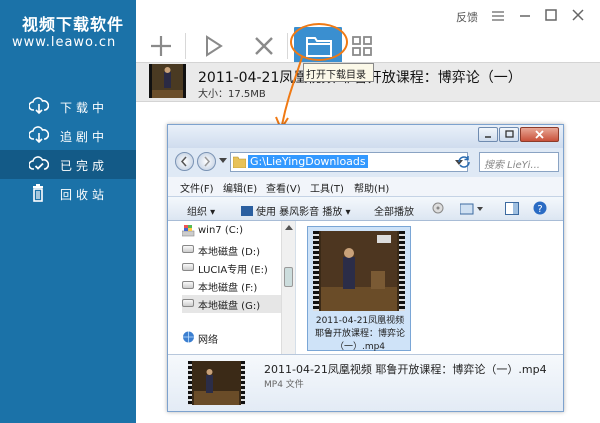 The image size is (600, 423). I want to click on explorer-menubar: 文件(F) 编辑(E) 查看(V) 工具(T) 帮助(H), so click(365, 186).